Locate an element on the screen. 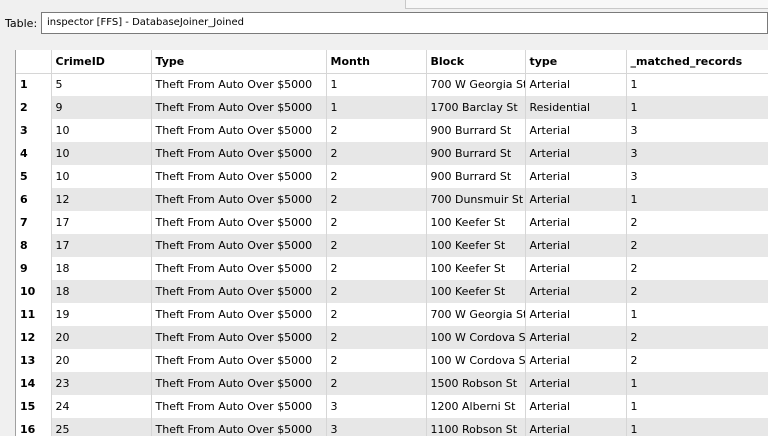  month-cell: 1 is located at coordinates (376, 84).